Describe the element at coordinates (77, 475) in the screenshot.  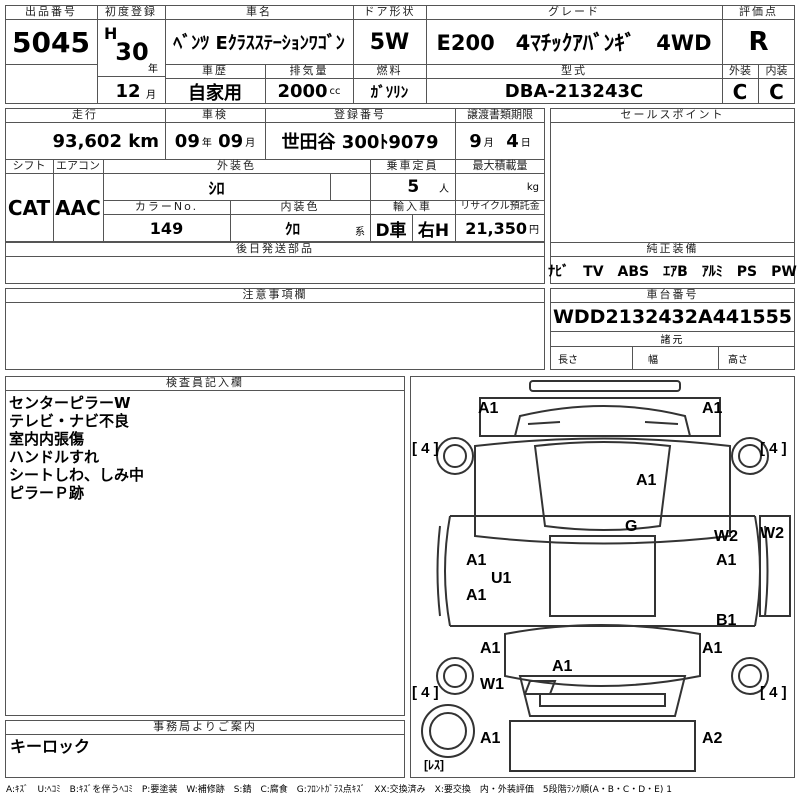
I see `inspector-note: シートしわ、しみ中` at that location.